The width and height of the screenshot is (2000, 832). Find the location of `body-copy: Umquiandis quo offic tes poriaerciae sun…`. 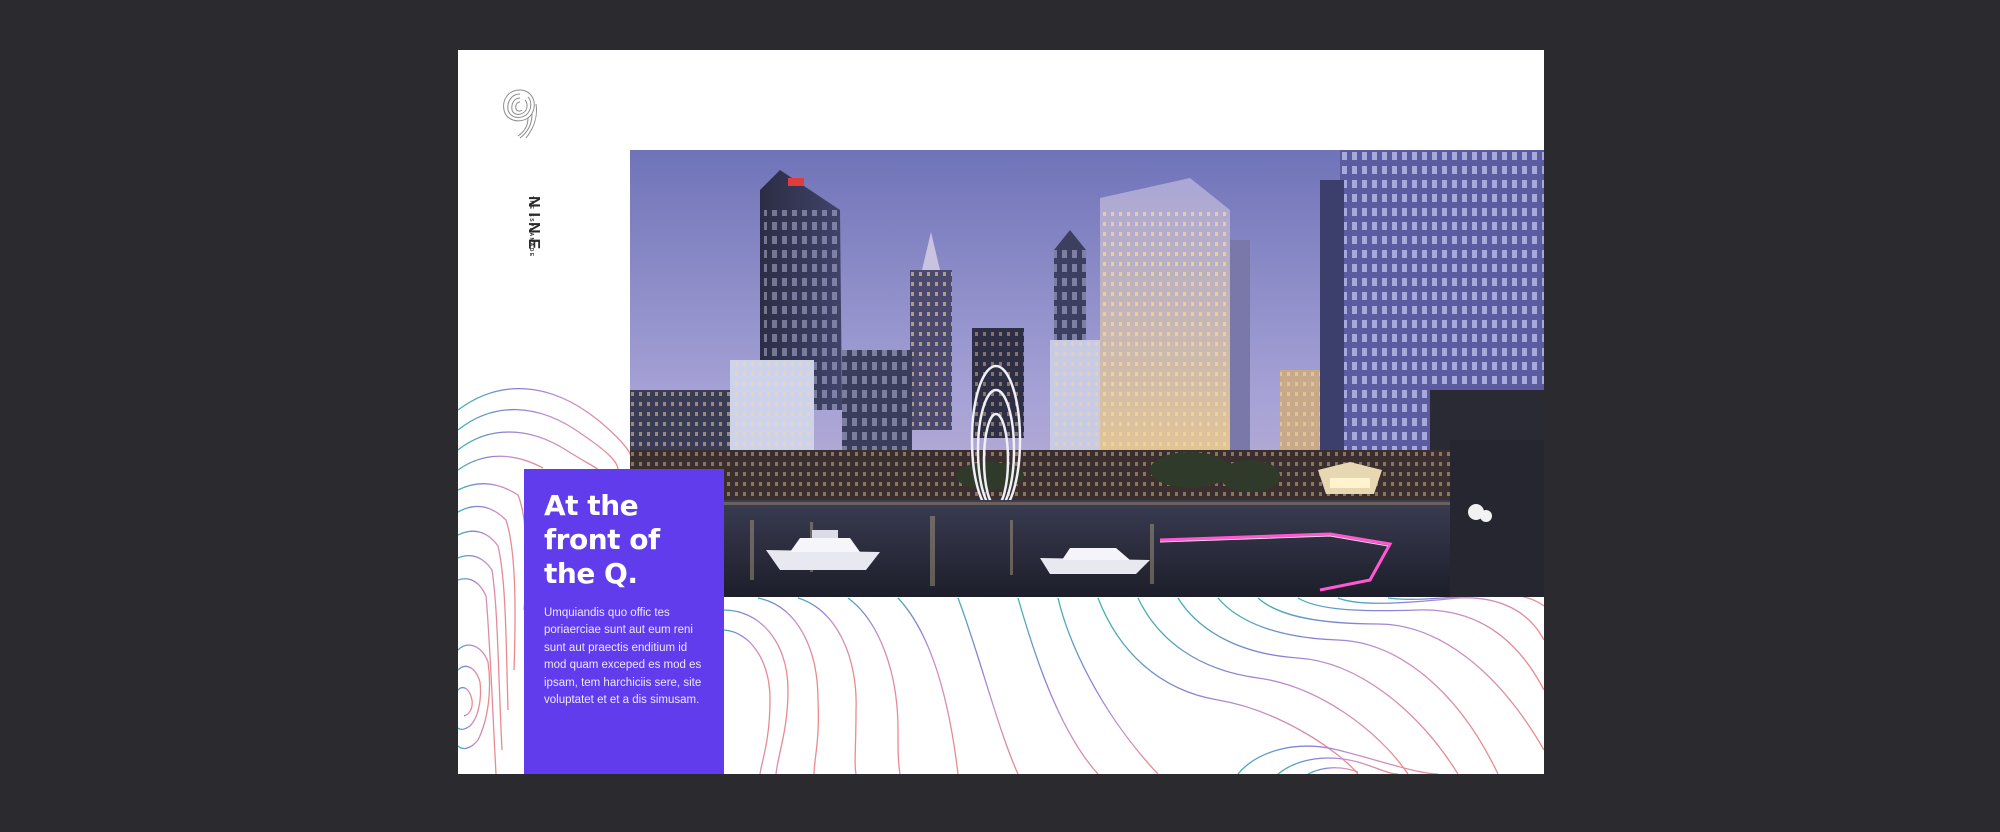

body-copy: Umquiandis quo offic tes poriaerciae sun… is located at coordinates (623, 657).